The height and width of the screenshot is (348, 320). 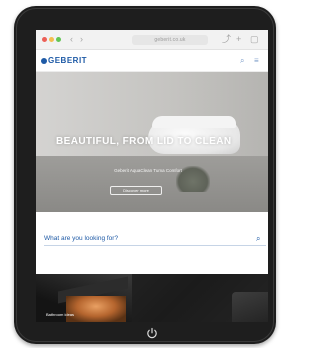 I want to click on brand-logo: GEBERIT, so click(x=67, y=61).